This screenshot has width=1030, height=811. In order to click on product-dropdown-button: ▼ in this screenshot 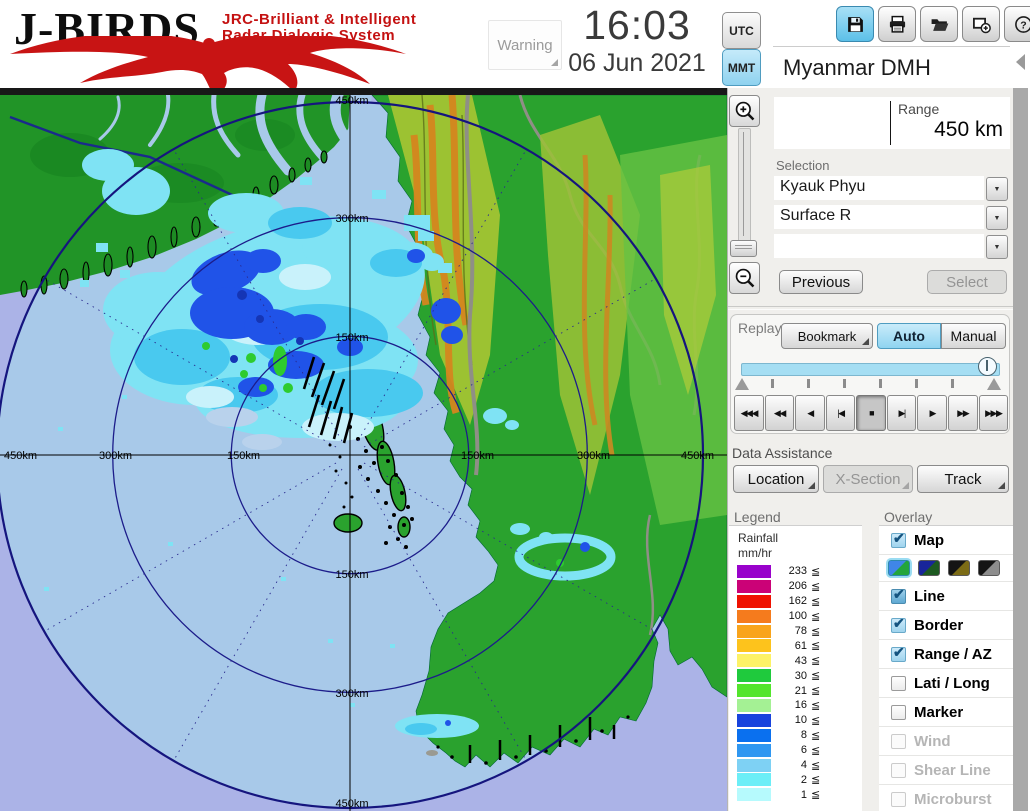, I will do `click(997, 218)`.